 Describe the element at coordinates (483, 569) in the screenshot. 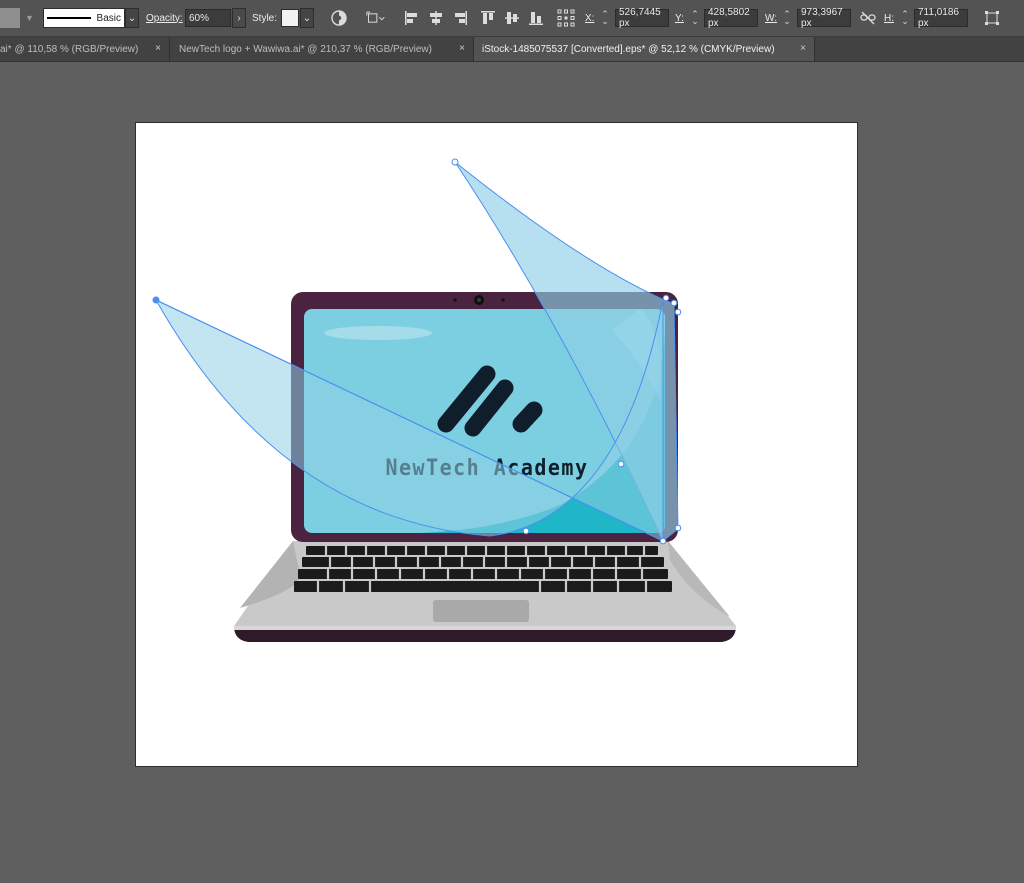

I see `keyboard` at that location.